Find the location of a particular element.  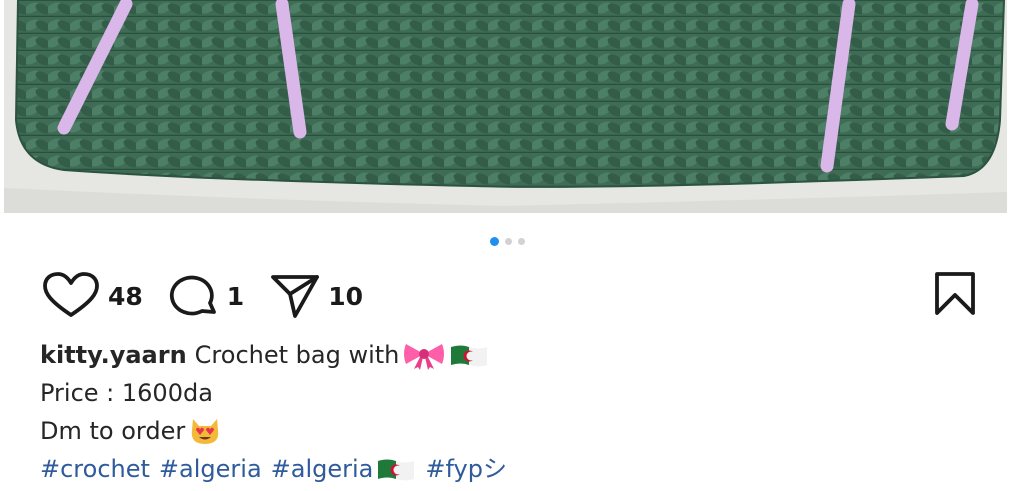

like-button: 48 is located at coordinates (92, 296).